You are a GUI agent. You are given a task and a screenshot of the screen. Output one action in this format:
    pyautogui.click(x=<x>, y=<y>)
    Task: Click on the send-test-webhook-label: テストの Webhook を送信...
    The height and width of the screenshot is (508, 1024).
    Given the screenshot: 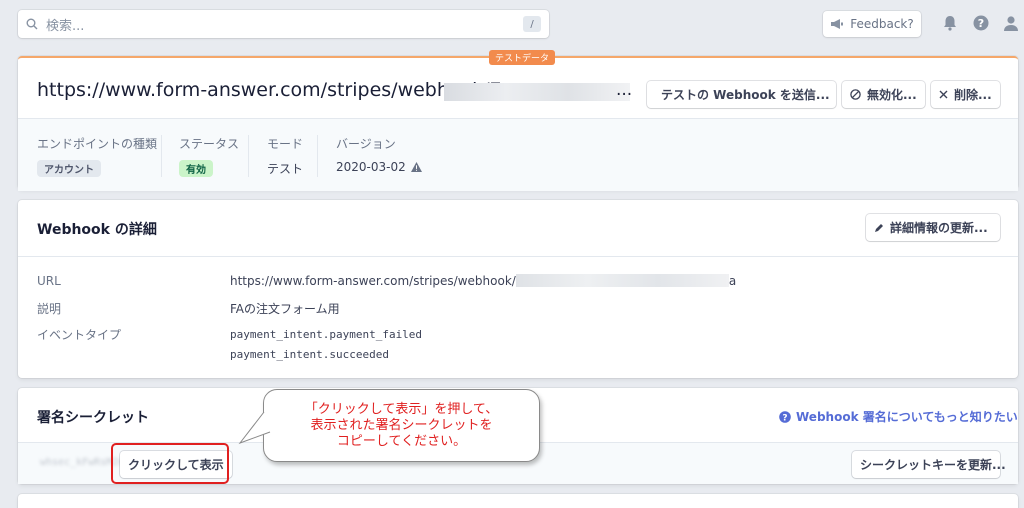 What is the action you would take?
    pyautogui.click(x=745, y=95)
    